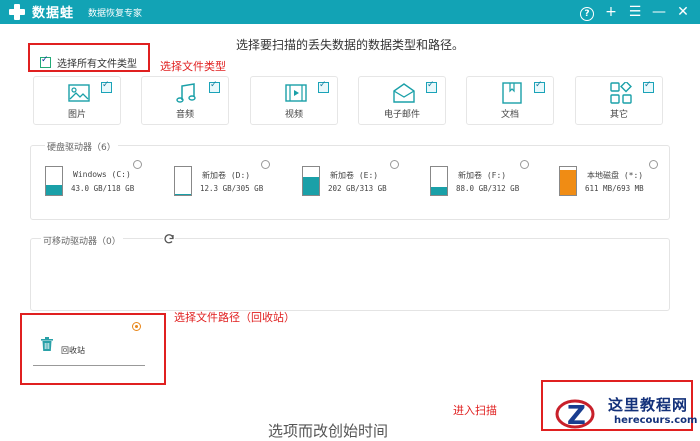 This screenshot has width=700, height=441. I want to click on other-icon, so click(621, 93).